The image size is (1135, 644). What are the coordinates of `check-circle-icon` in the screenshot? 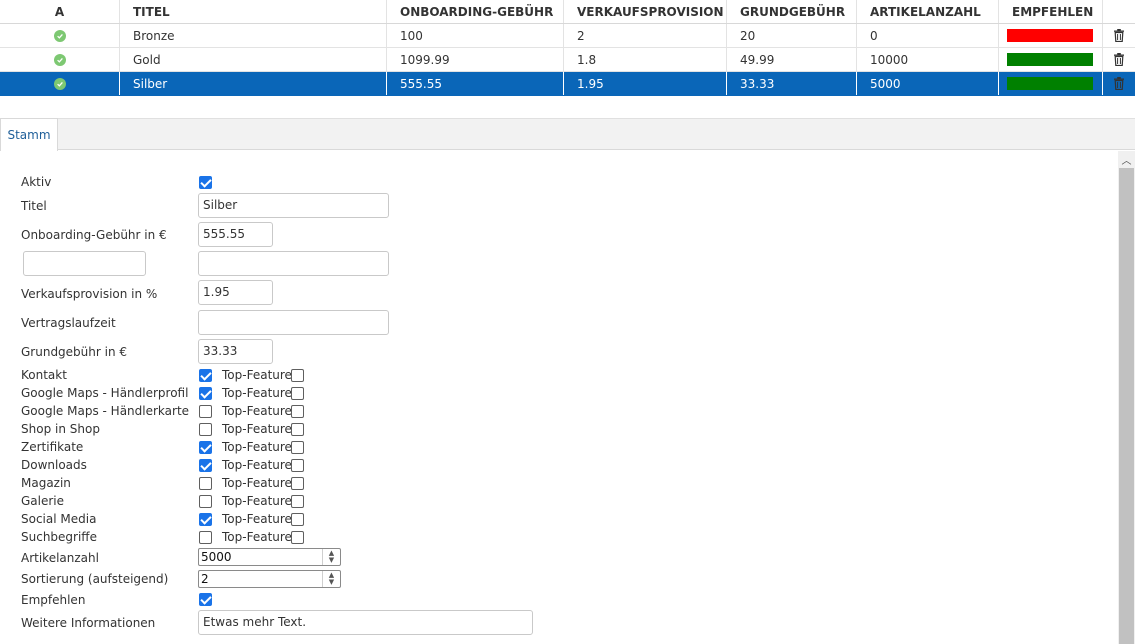 It's located at (59, 35).